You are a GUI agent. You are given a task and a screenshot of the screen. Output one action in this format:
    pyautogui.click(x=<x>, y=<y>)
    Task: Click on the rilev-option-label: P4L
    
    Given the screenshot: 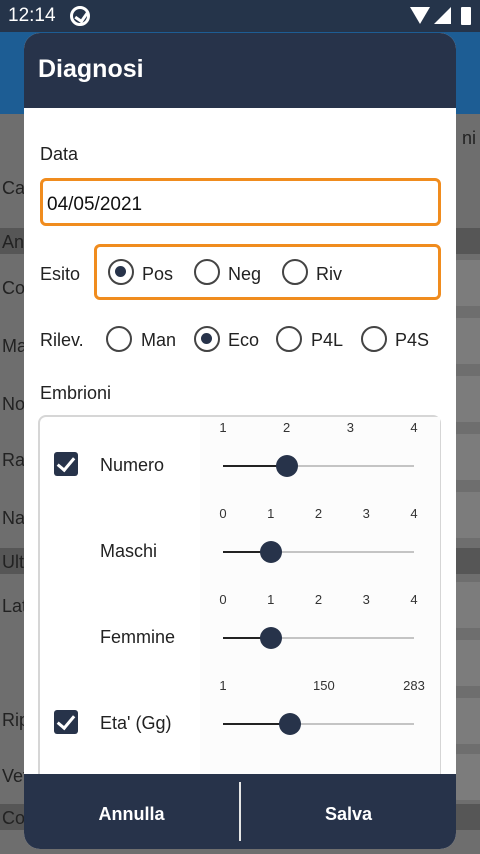 What is the action you would take?
    pyautogui.click(x=327, y=340)
    